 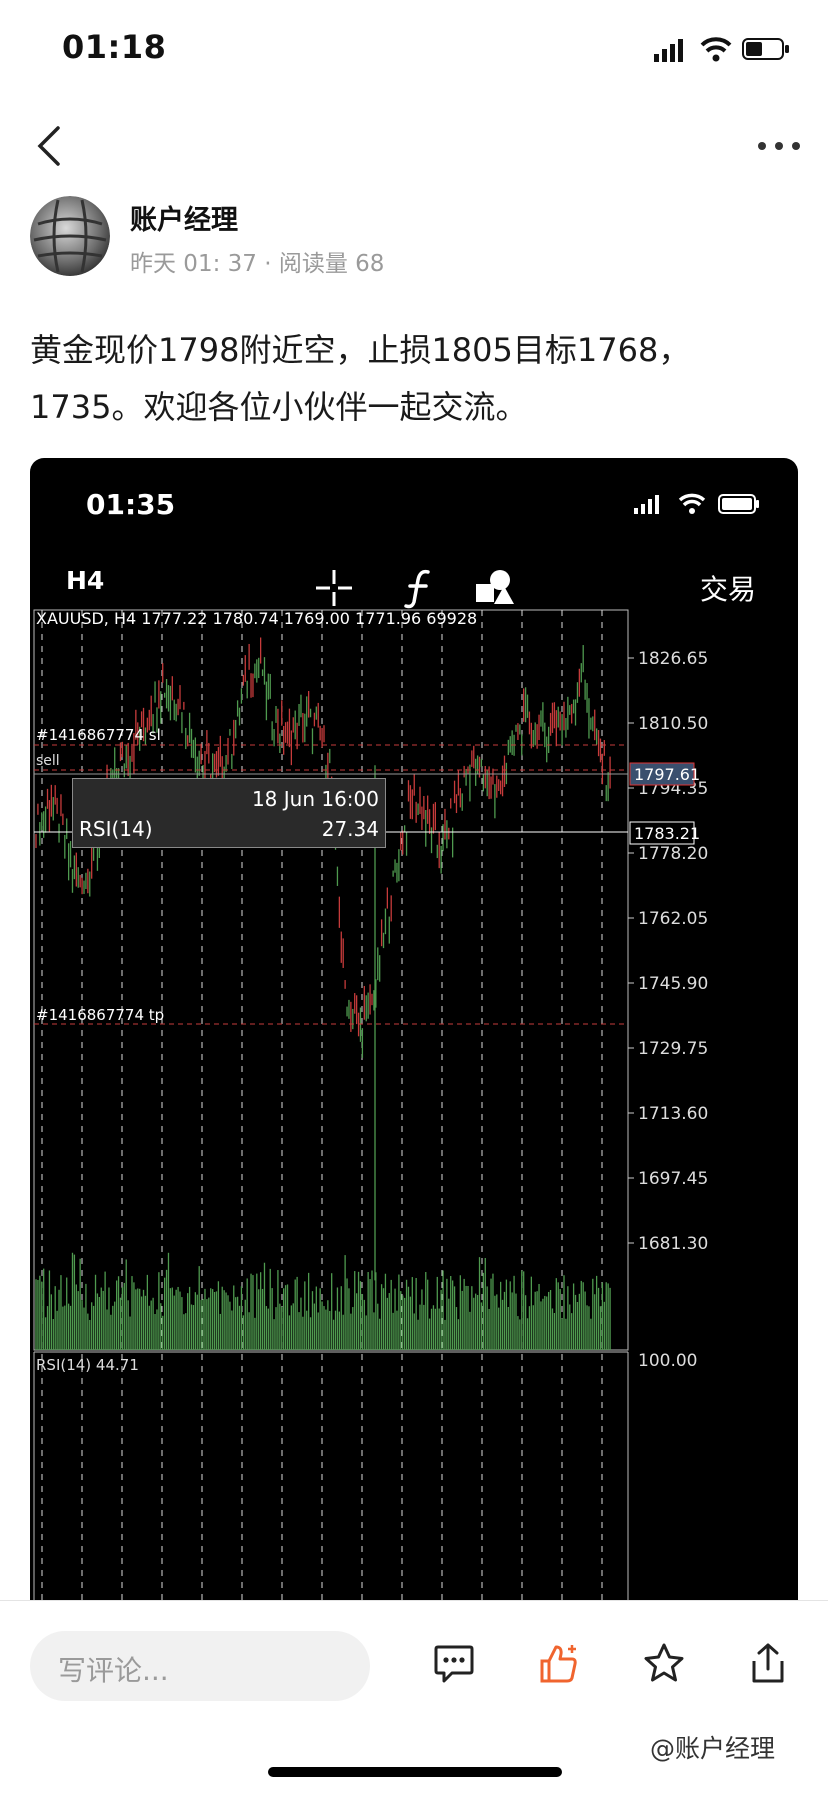 I want to click on function-icon, so click(x=420, y=588).